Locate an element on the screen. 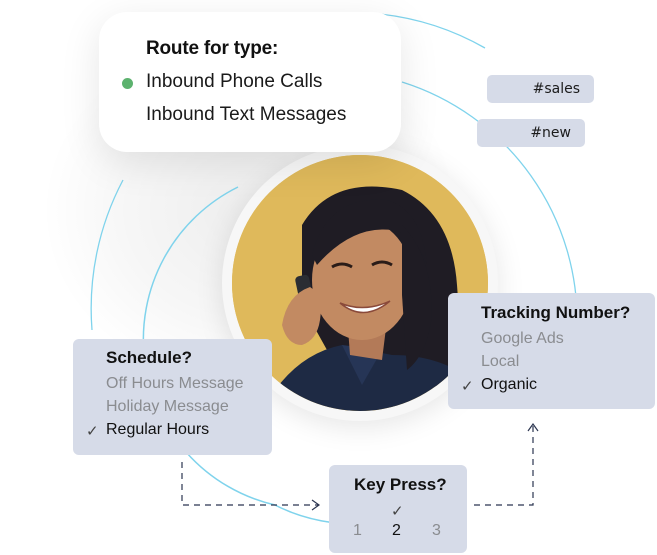 The height and width of the screenshot is (555, 657). tracking-option-google-ads: Google Ads is located at coordinates (522, 339).